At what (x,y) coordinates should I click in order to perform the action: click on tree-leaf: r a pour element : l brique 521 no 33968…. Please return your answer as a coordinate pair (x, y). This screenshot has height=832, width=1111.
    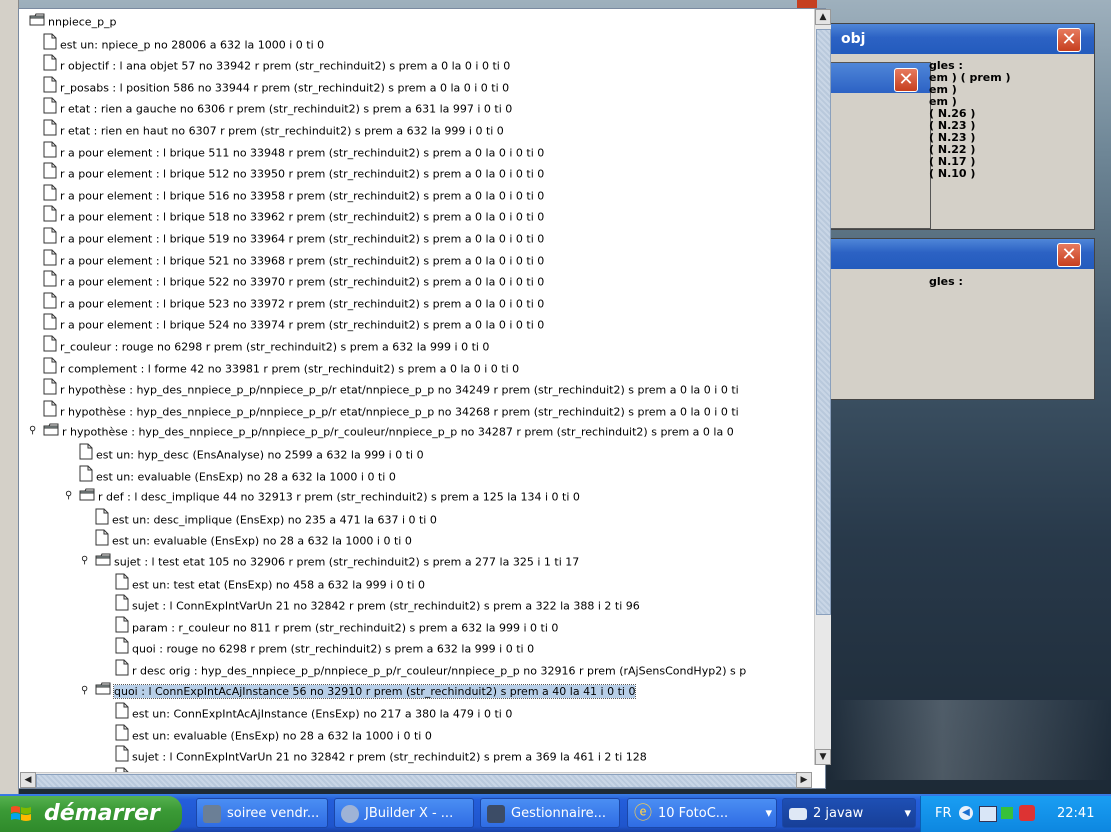
    Looking at the image, I should click on (293, 259).